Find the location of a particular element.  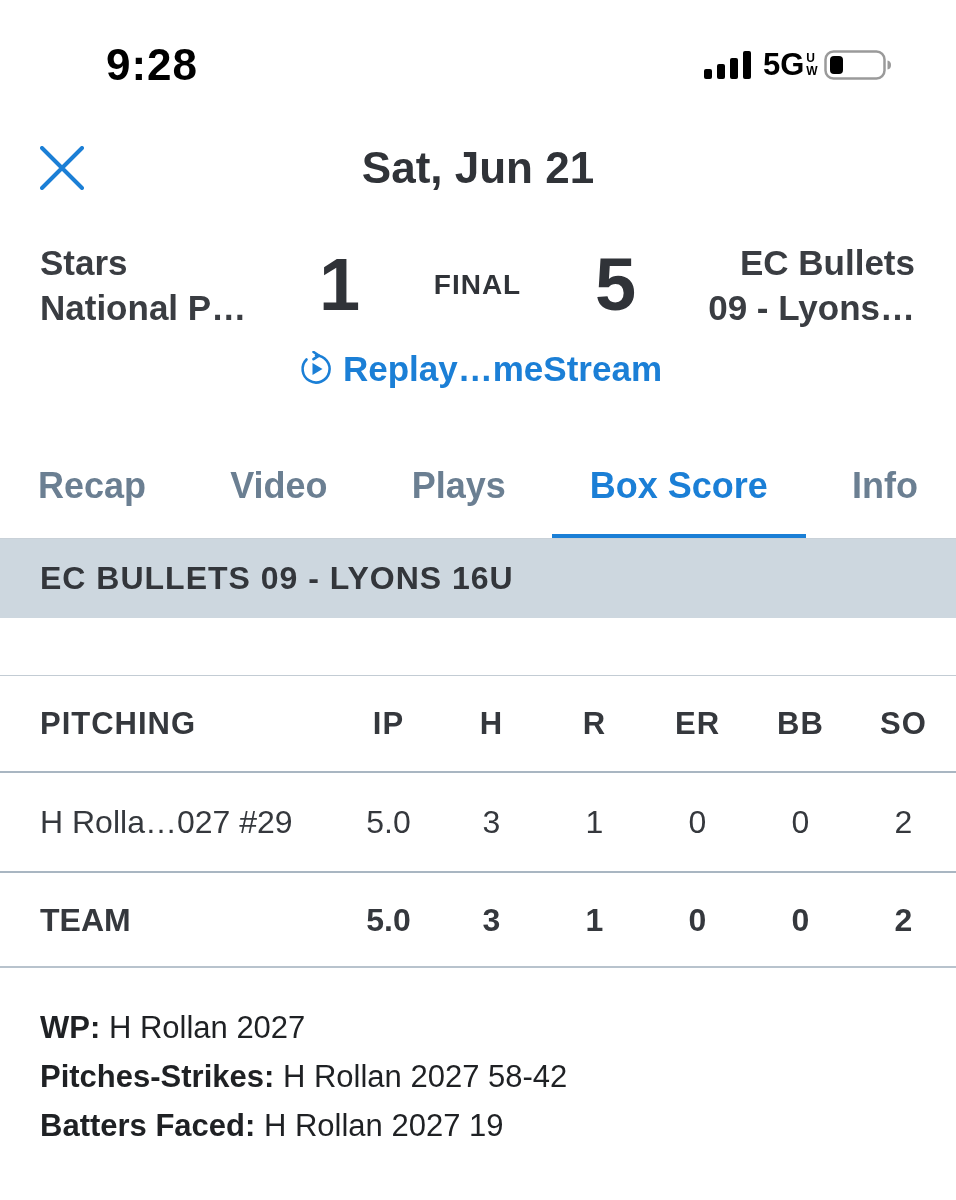

table-cell: H Rolla…027 #29 is located at coordinates (166, 822).